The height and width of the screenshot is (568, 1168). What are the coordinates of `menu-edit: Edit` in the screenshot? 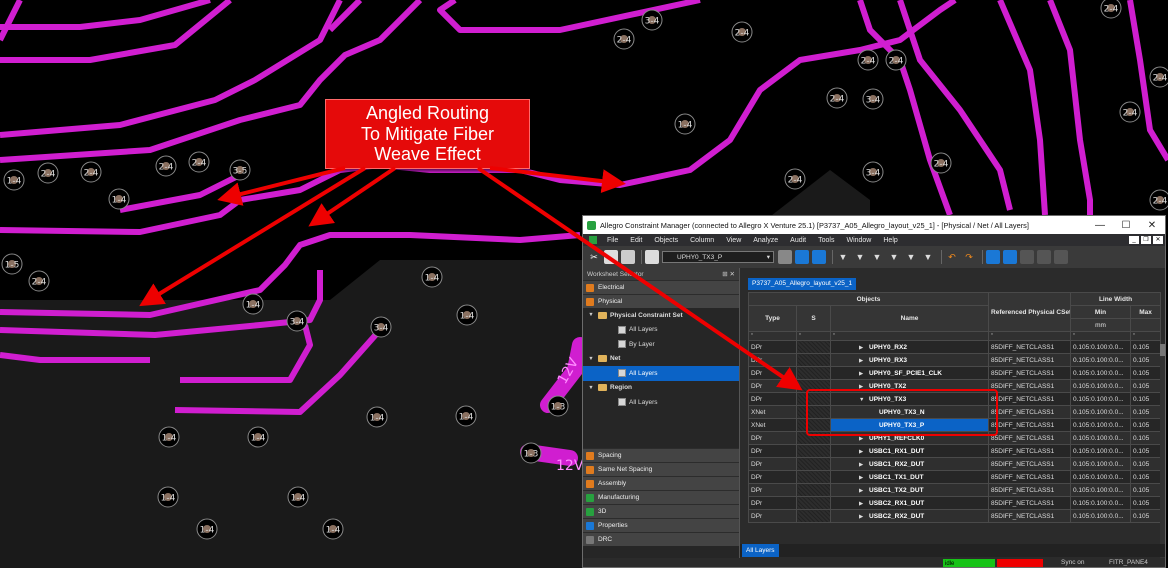 It's located at (636, 240).